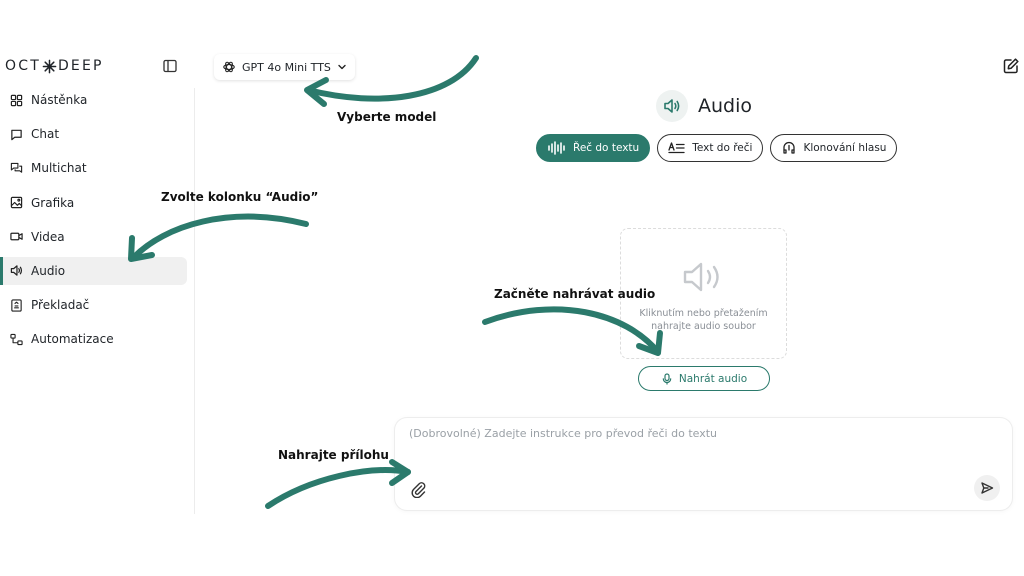  I want to click on arrow-to-audio, so click(219, 237).